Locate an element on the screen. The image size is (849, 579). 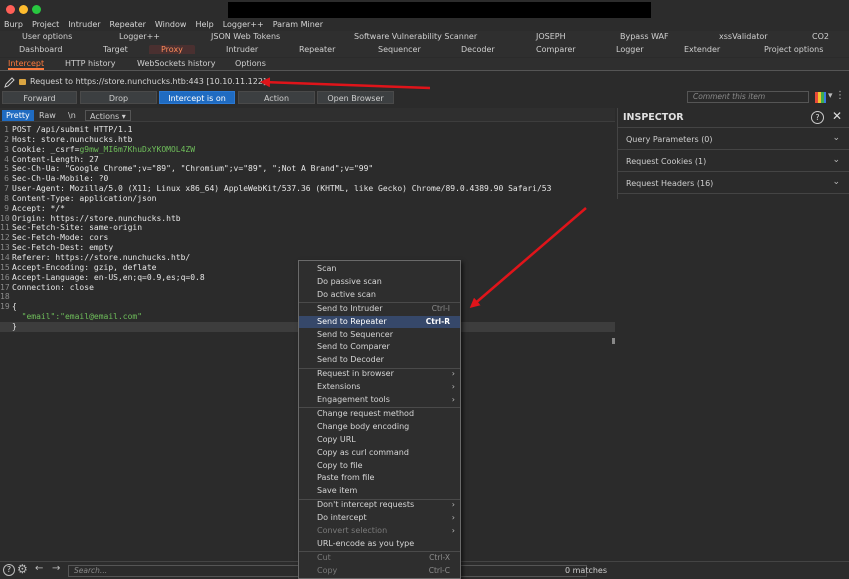
tab-websockets-history: WebSockets history is located at coordinates (176, 63).